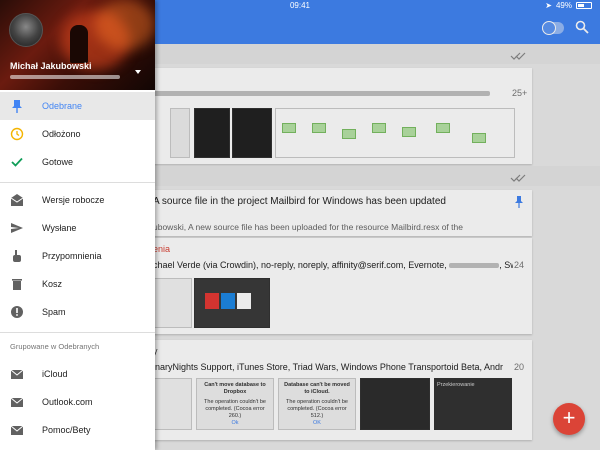 The height and width of the screenshot is (450, 600). I want to click on drawer-group-outlook: Outlook.com, so click(77, 402).